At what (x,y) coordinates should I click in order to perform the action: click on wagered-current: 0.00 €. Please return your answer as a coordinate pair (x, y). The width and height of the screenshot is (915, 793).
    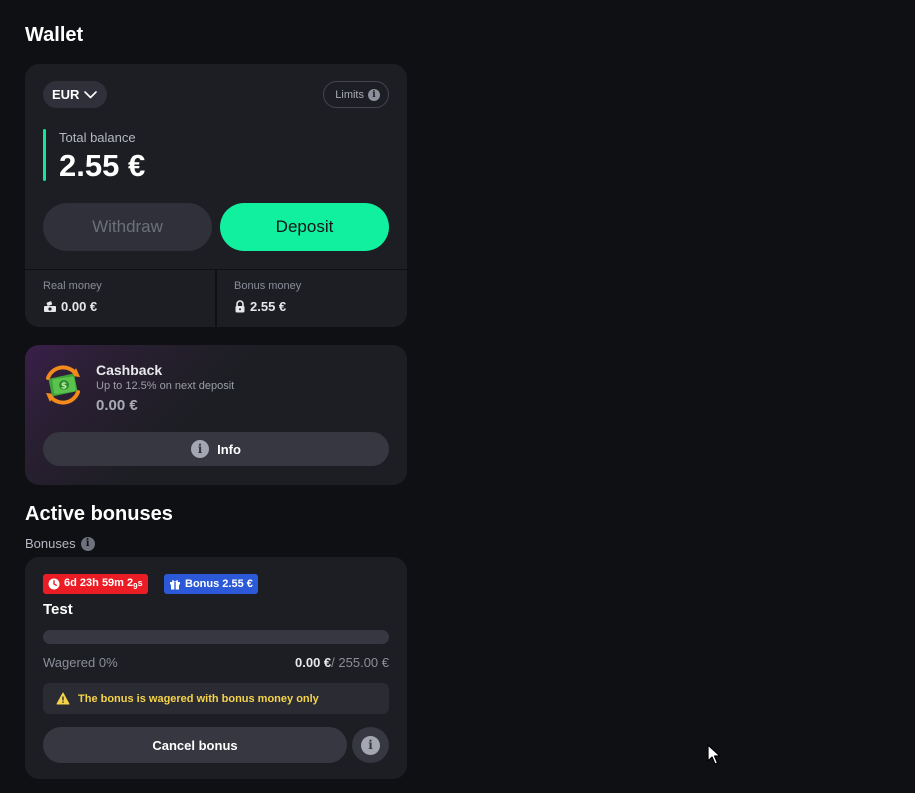
    Looking at the image, I should click on (313, 662).